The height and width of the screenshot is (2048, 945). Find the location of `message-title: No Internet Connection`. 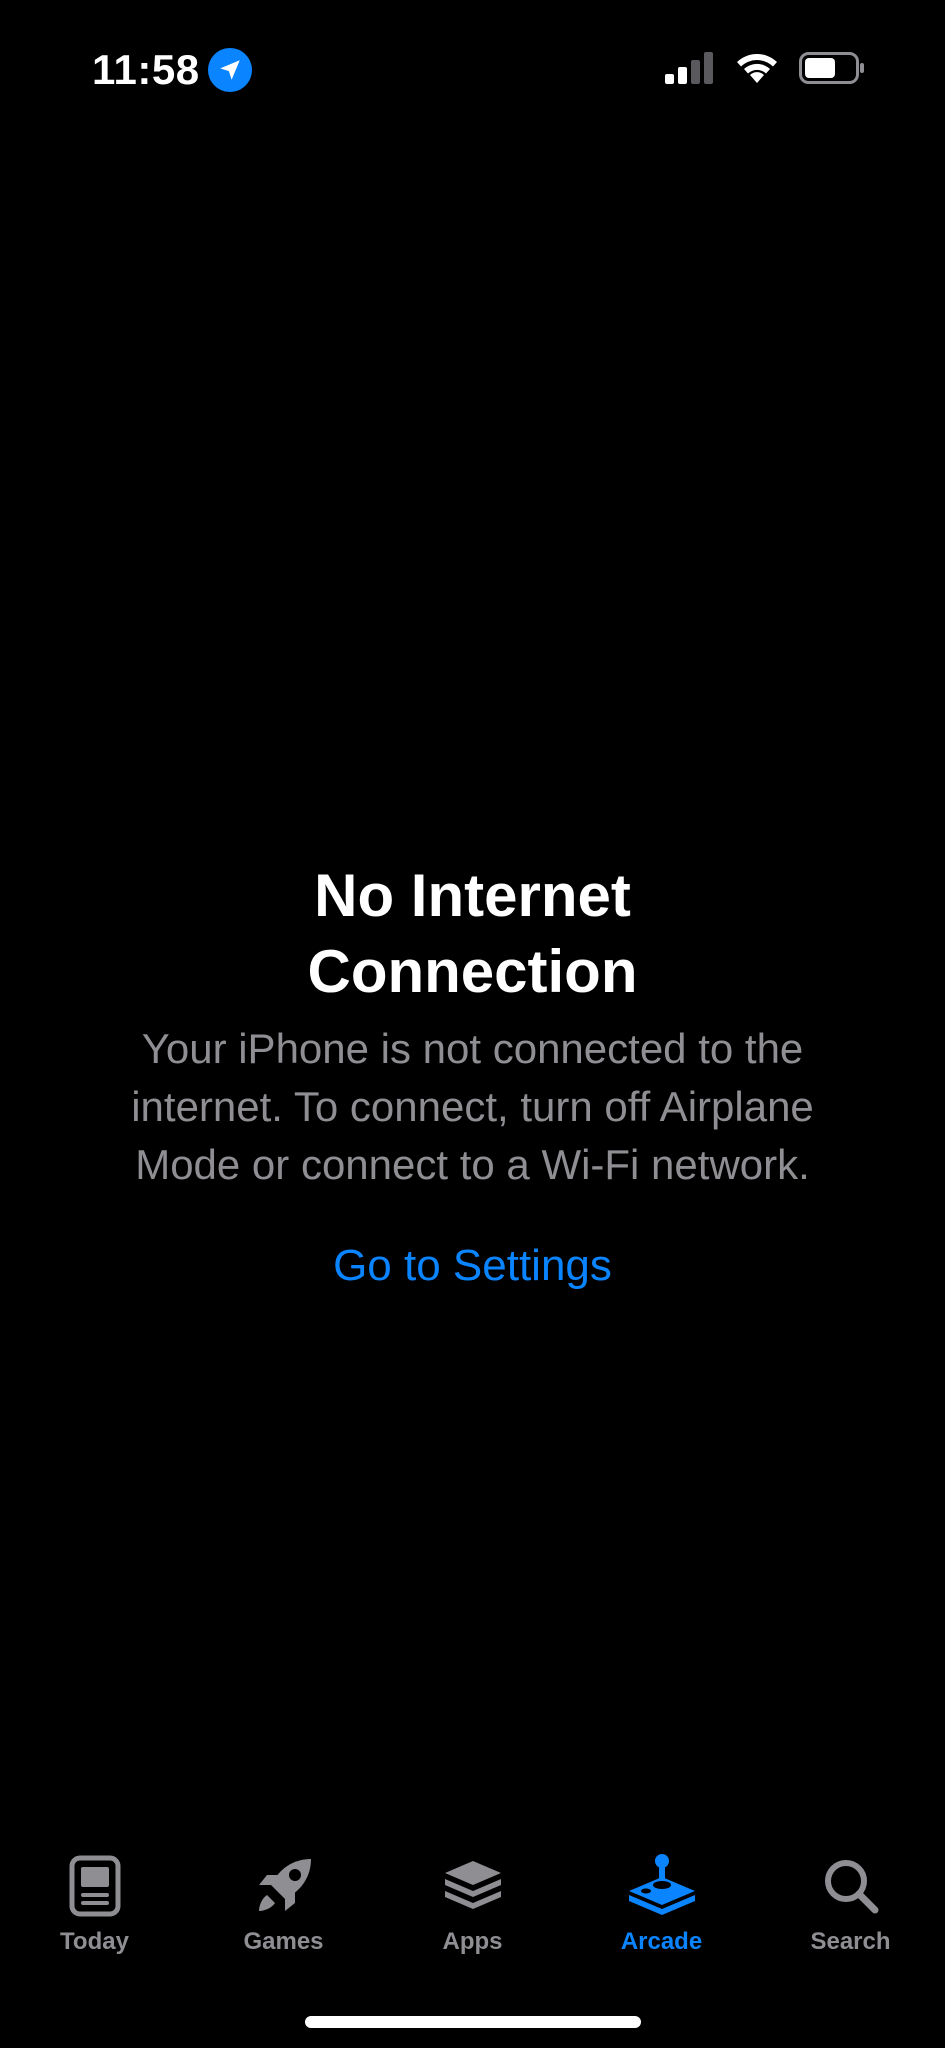

message-title: No Internet Connection is located at coordinates (472, 933).